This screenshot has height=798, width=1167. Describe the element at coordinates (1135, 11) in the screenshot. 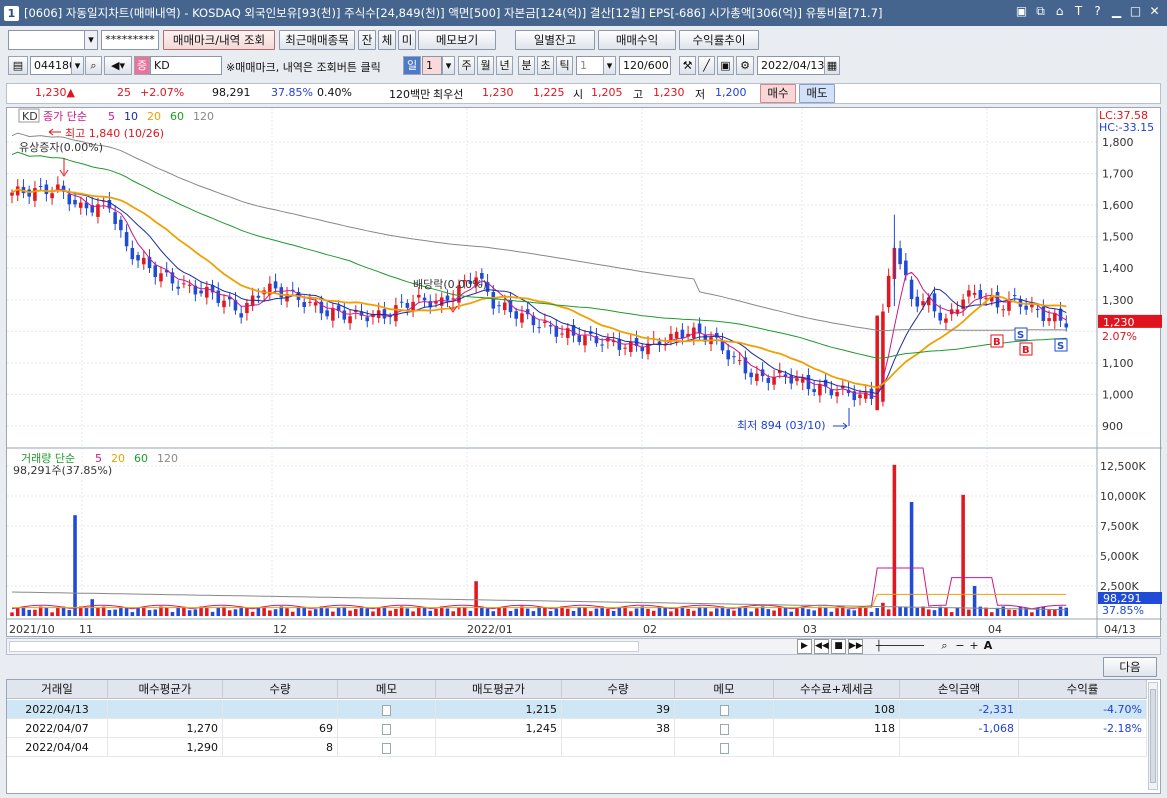

I see `maximize-icon: □` at that location.